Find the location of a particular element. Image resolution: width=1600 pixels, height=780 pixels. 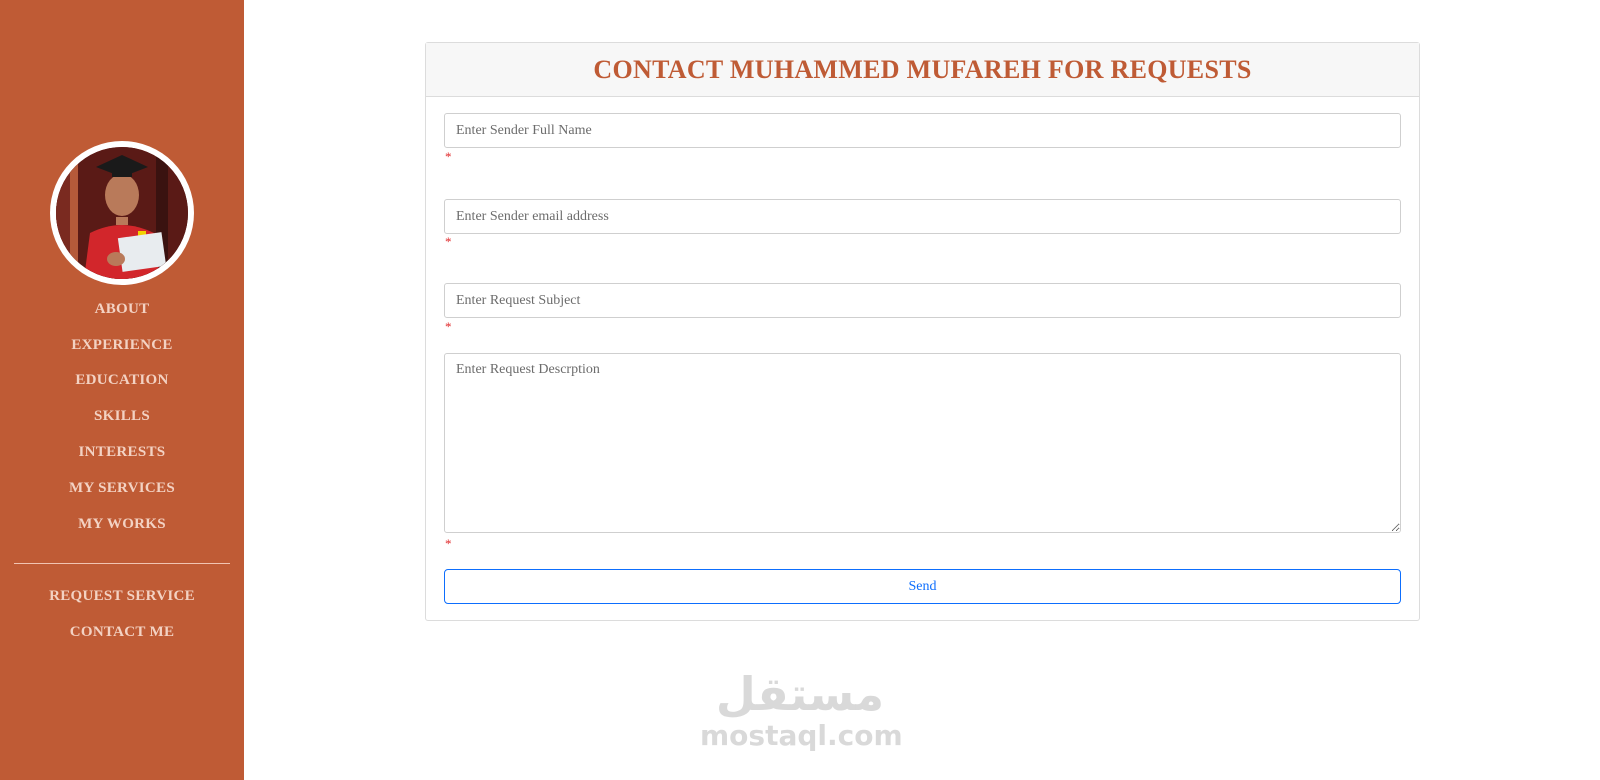

watermark-arabic: مستقل is located at coordinates (800, 694).